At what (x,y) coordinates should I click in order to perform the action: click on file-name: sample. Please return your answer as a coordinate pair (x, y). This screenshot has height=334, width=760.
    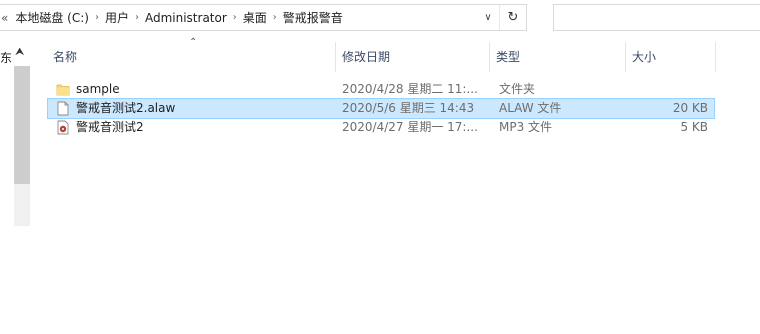
    Looking at the image, I should click on (98, 89).